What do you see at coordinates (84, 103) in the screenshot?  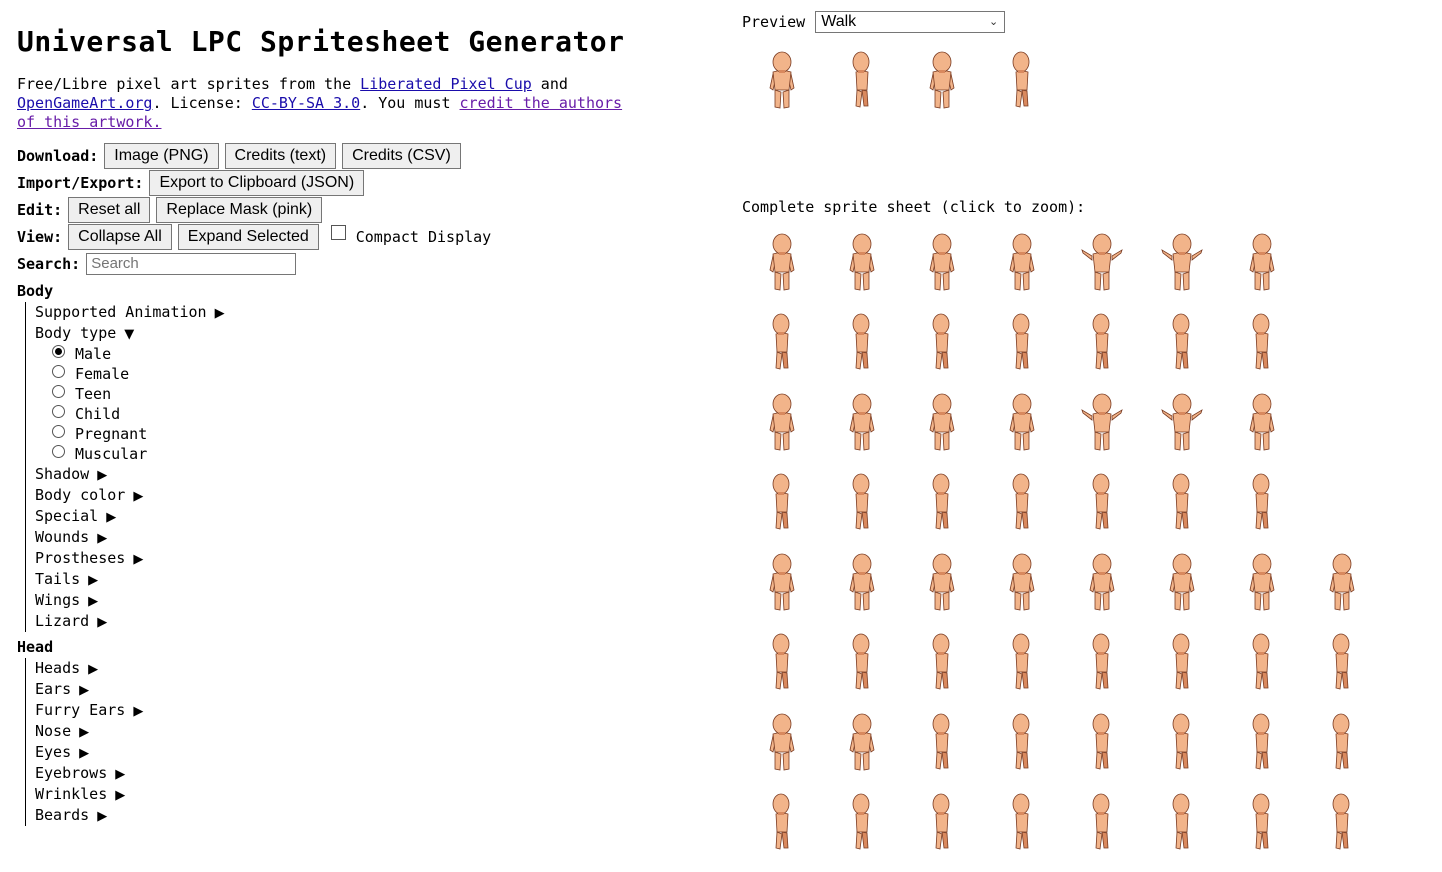 I see `opengameart-link: OpenGameArt.org` at bounding box center [84, 103].